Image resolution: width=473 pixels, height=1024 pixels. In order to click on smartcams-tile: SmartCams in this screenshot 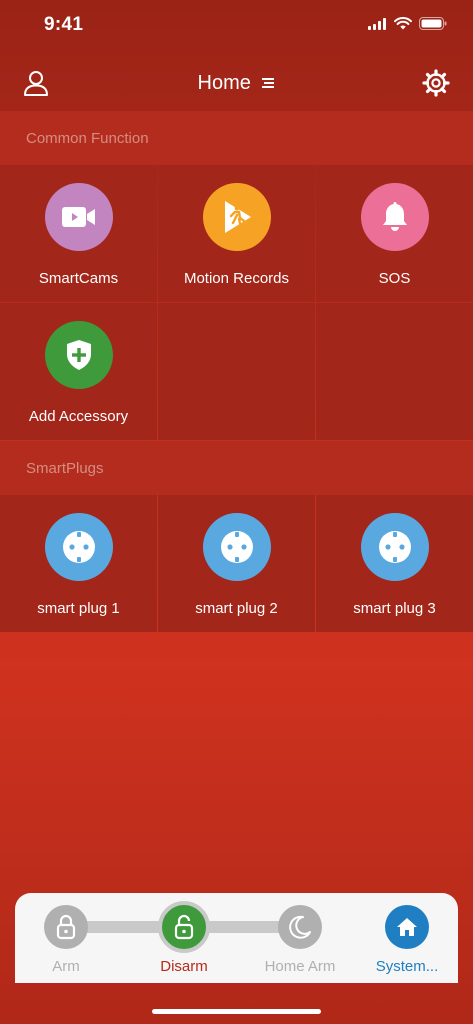, I will do `click(78, 233)`.